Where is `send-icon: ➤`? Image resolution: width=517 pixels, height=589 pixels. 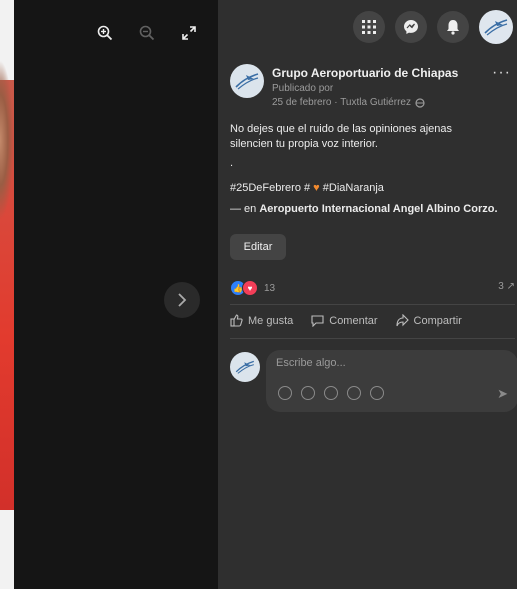
send-icon: ➤ is located at coordinates (502, 394).